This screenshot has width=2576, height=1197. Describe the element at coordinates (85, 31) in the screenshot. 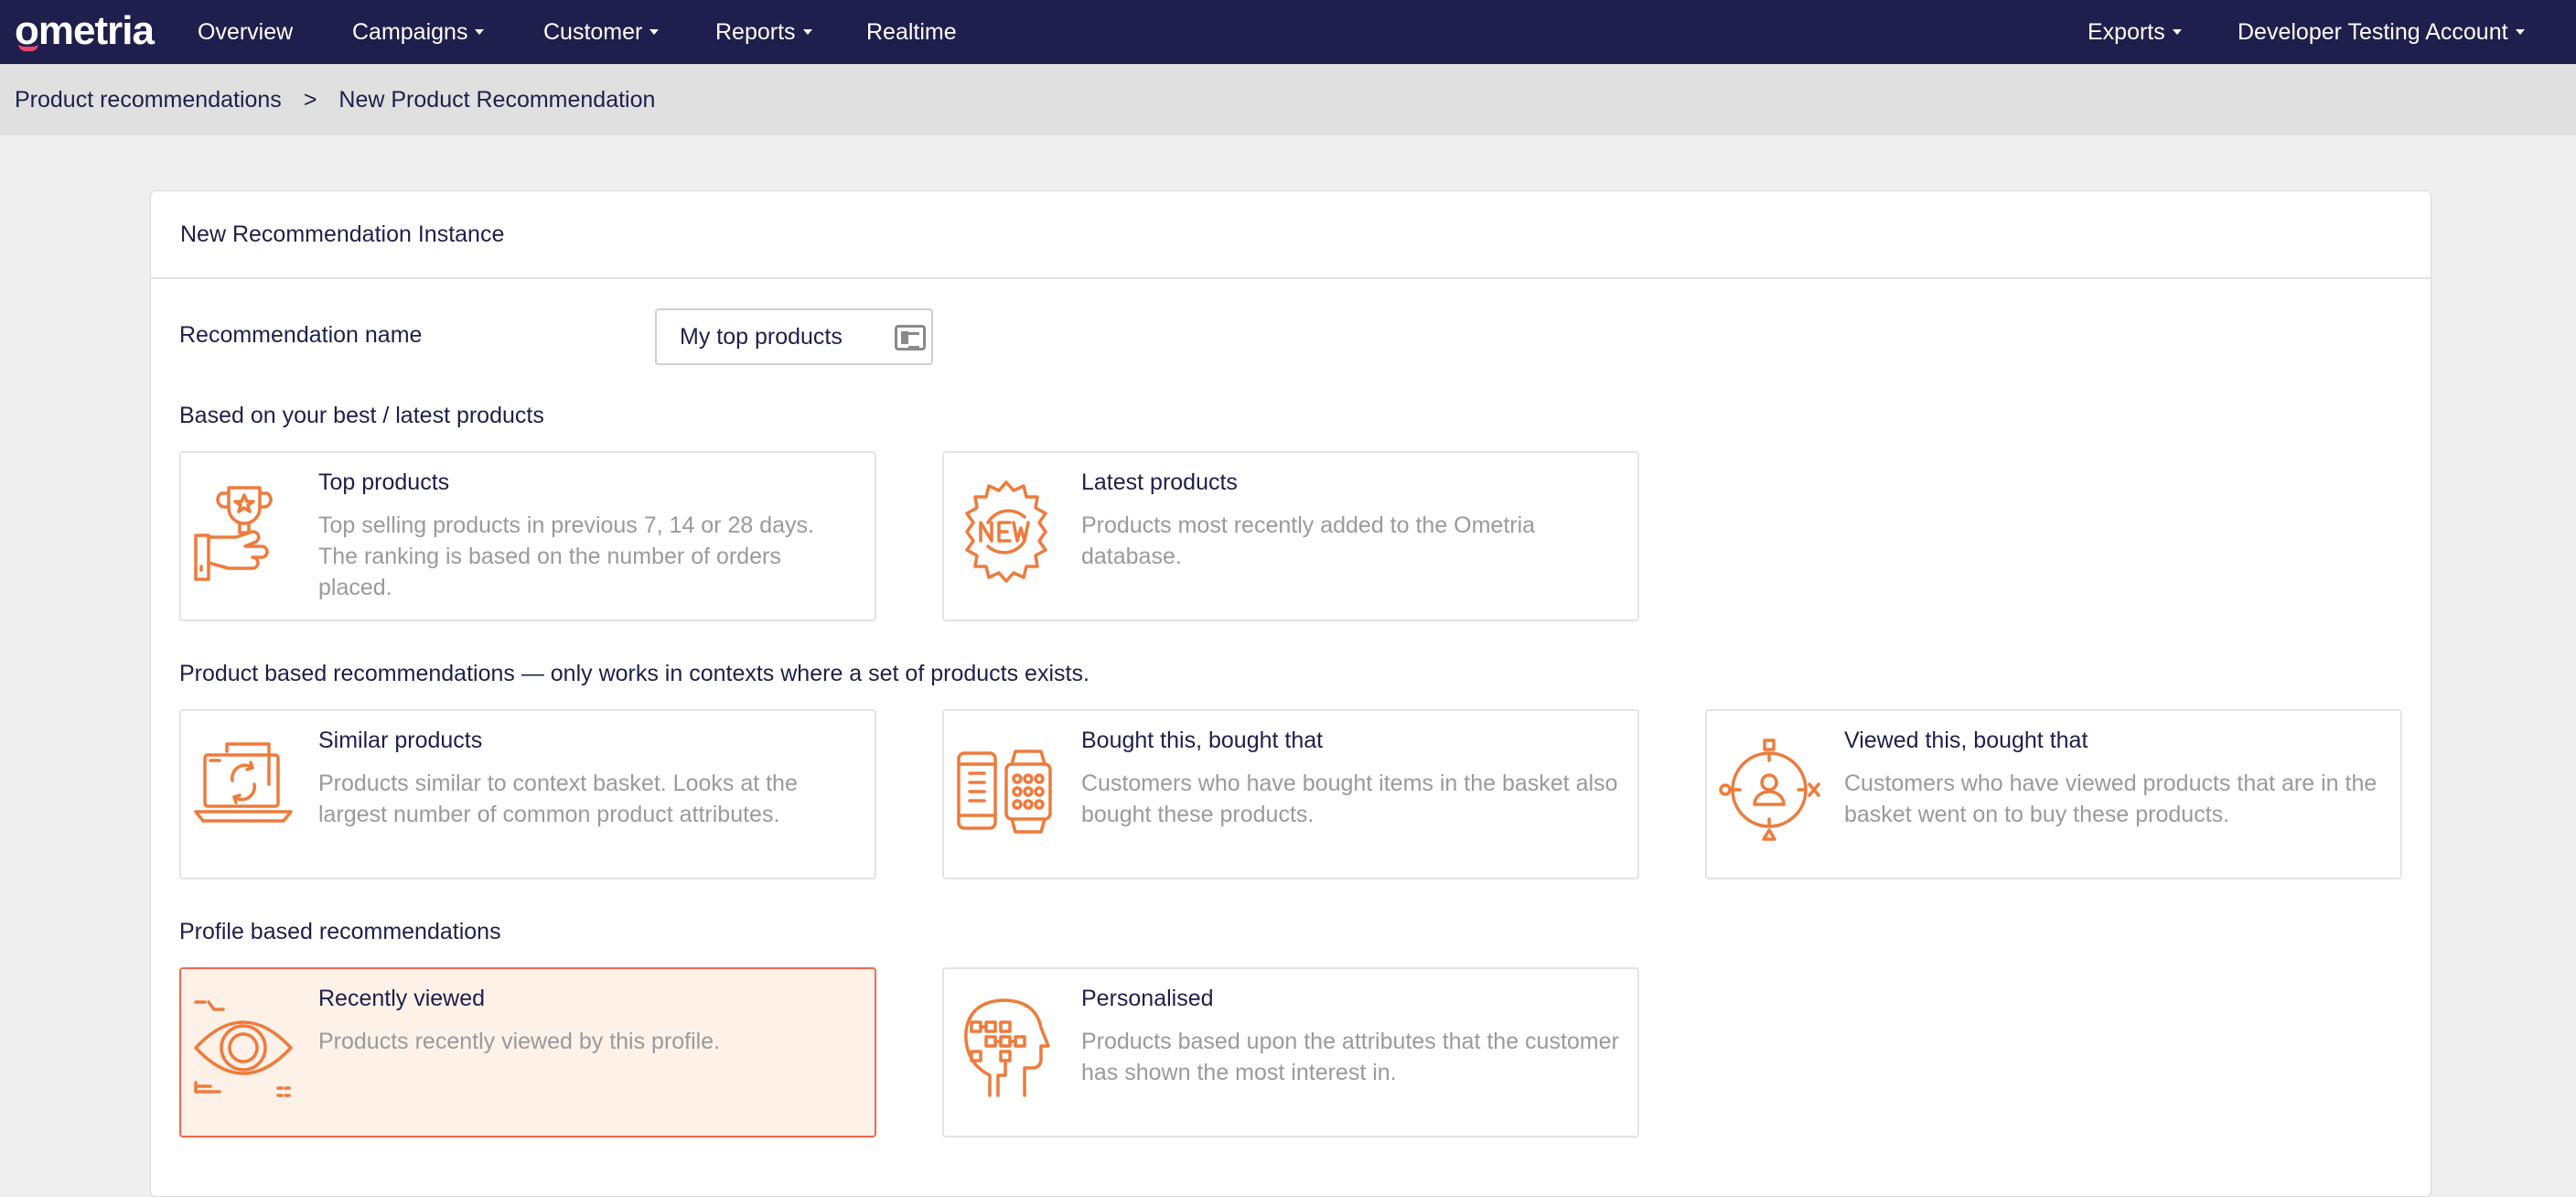

I see `ometria-logo: ometria` at that location.